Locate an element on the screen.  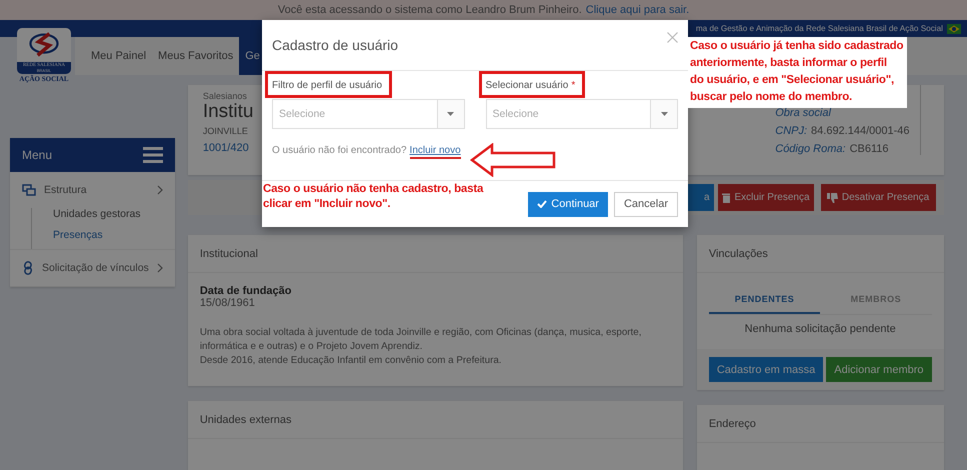
code-link: 1001/420 is located at coordinates (228, 148).